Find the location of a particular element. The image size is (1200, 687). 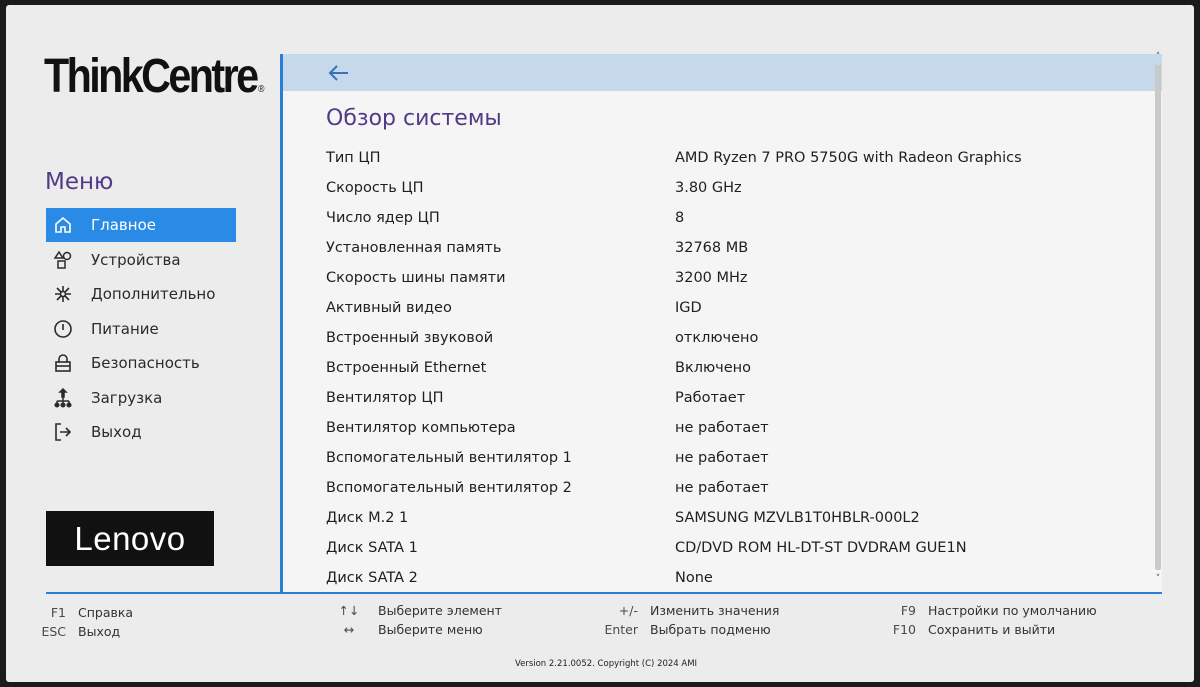

hotkey-desc: Выход is located at coordinates (99, 631).